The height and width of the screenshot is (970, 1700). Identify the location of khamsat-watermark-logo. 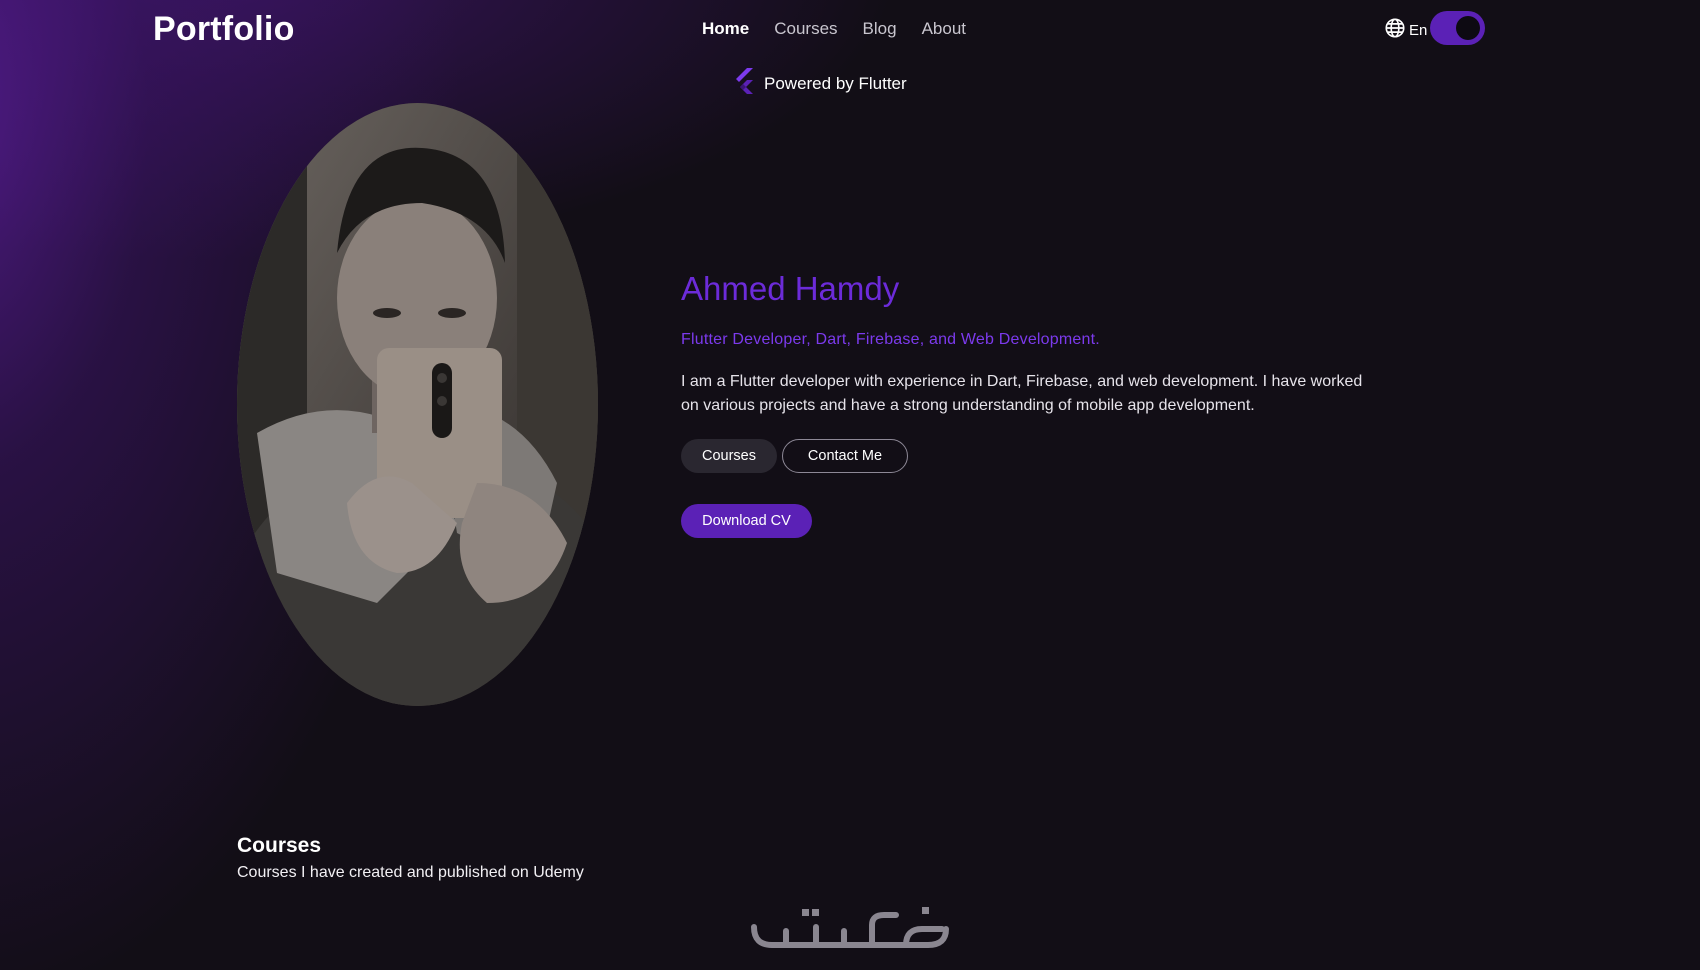
(850, 930).